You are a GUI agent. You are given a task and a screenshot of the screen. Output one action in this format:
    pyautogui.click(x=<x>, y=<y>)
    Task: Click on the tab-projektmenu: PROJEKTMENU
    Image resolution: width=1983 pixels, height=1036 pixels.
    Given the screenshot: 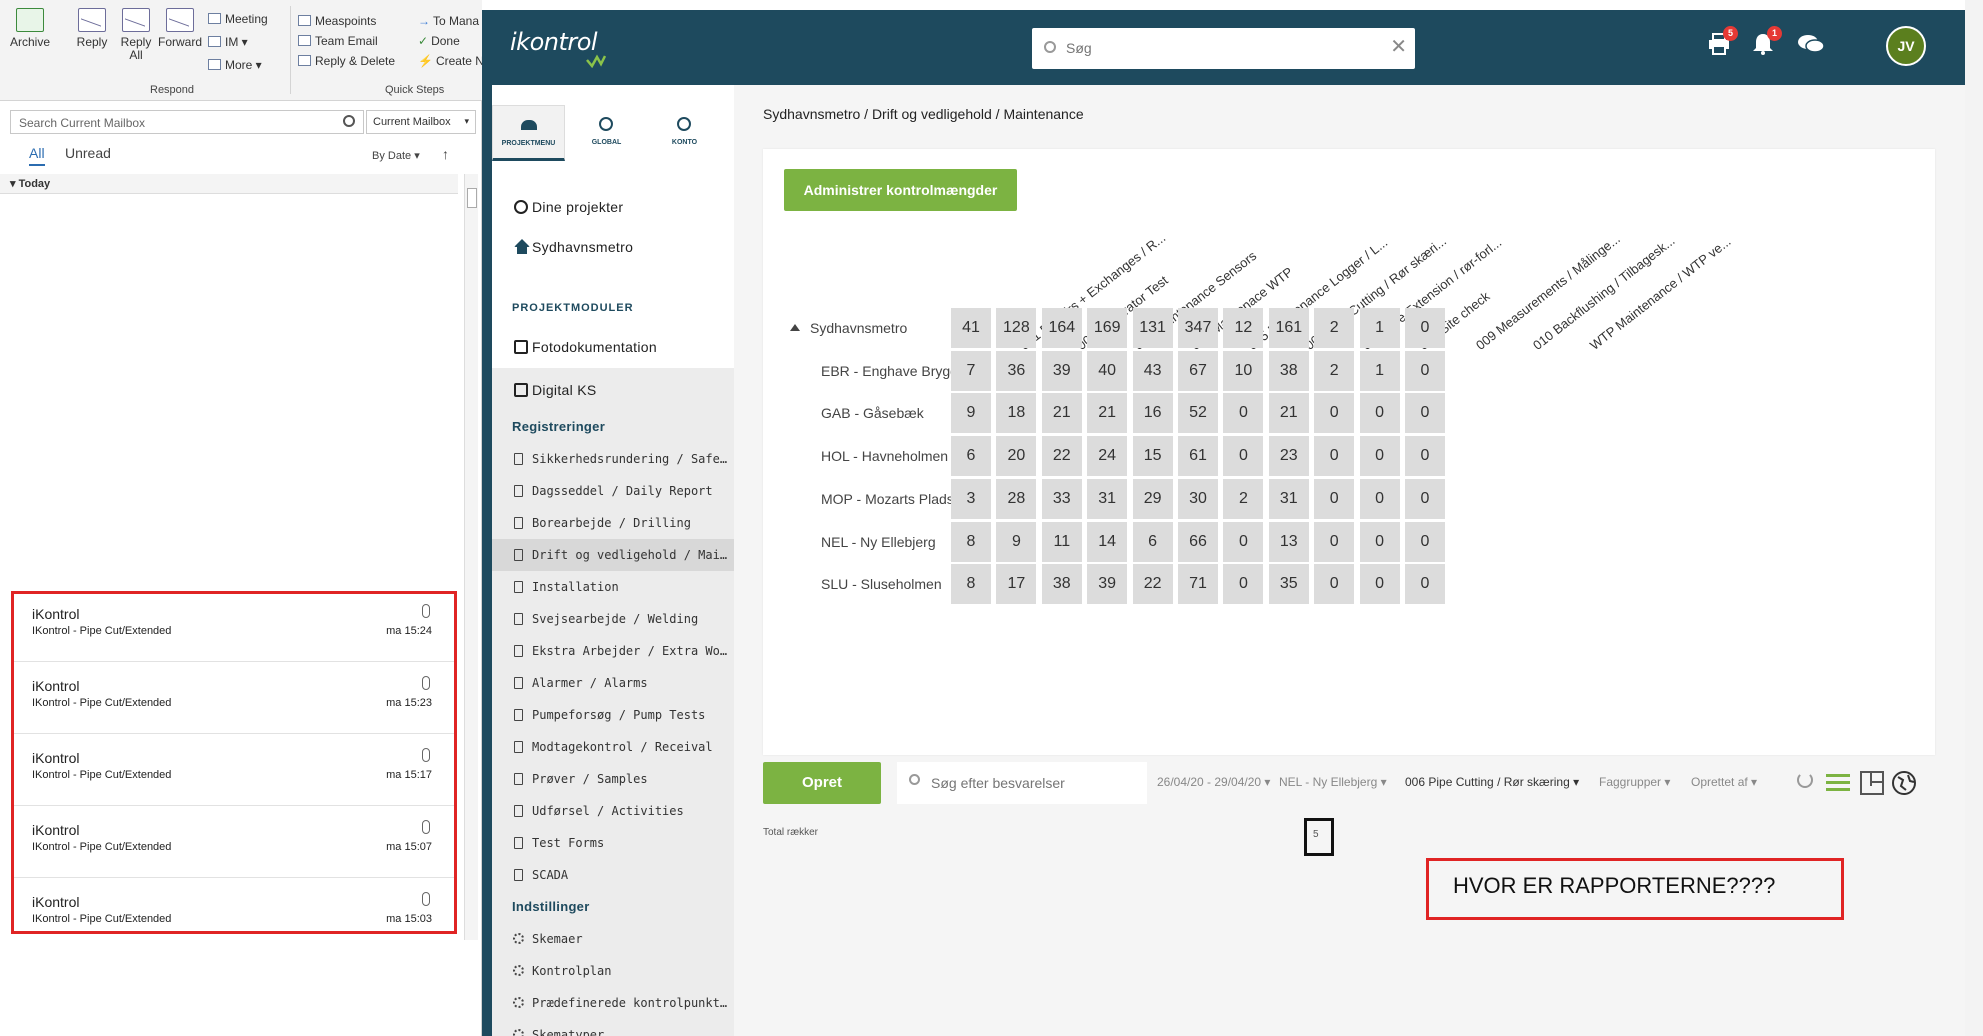 What is the action you would take?
    pyautogui.click(x=528, y=133)
    